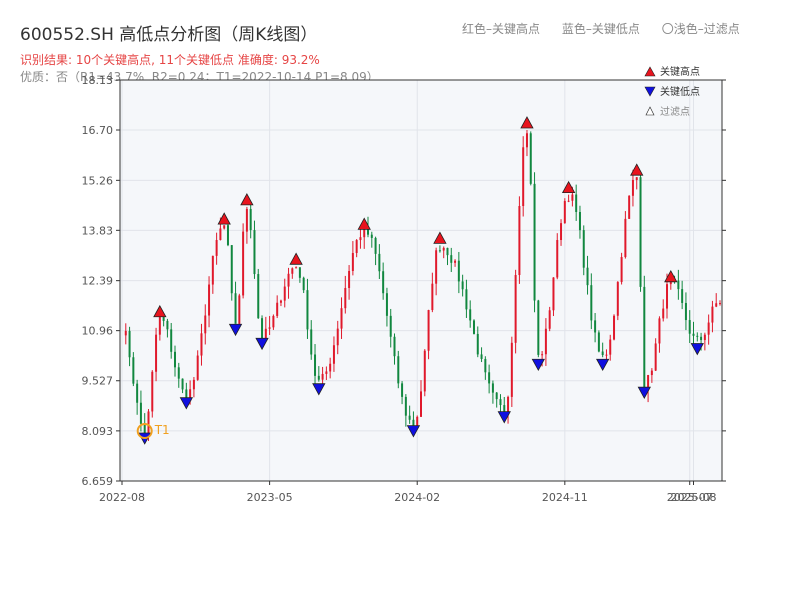  Describe the element at coordinates (675, 111) in the screenshot. I see `legend-filtered-label: 过滤点` at that location.